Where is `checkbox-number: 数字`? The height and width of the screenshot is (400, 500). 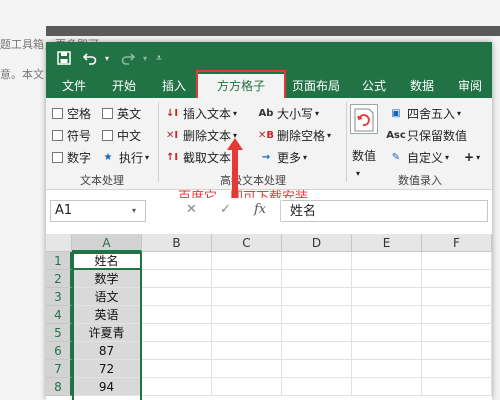 checkbox-number: 数字 is located at coordinates (71, 157).